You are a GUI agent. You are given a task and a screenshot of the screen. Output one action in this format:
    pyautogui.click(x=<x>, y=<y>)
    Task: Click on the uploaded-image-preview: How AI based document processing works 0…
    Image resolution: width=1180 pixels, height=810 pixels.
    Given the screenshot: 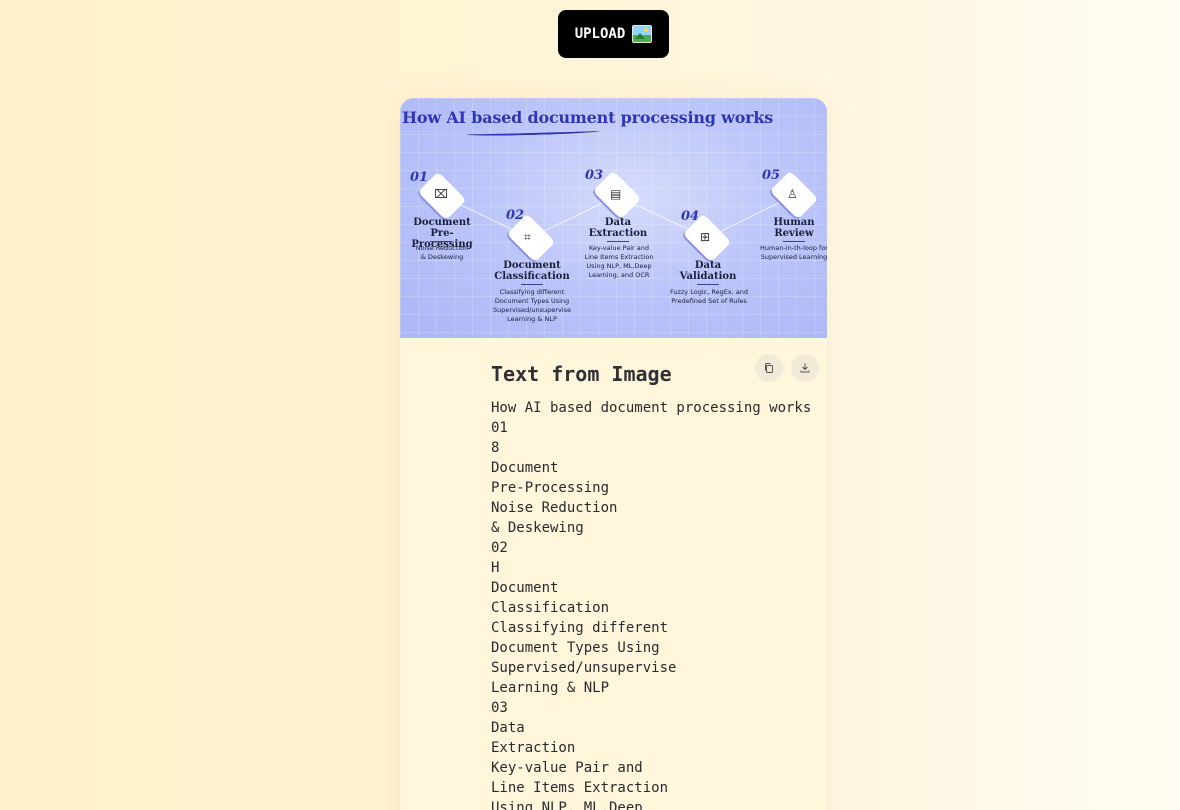 What is the action you would take?
    pyautogui.click(x=613, y=218)
    